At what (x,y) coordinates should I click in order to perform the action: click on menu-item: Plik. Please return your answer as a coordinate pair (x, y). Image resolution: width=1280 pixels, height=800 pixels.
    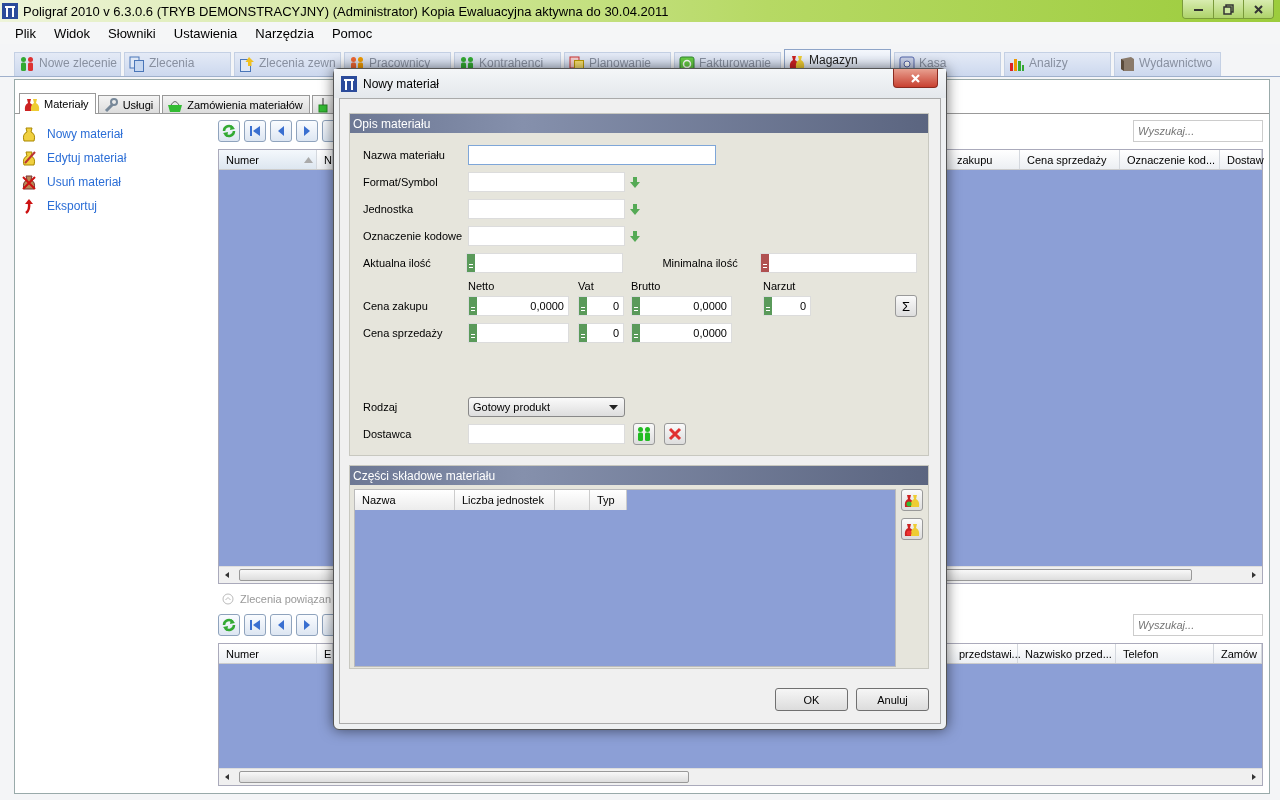
    Looking at the image, I should click on (25, 33).